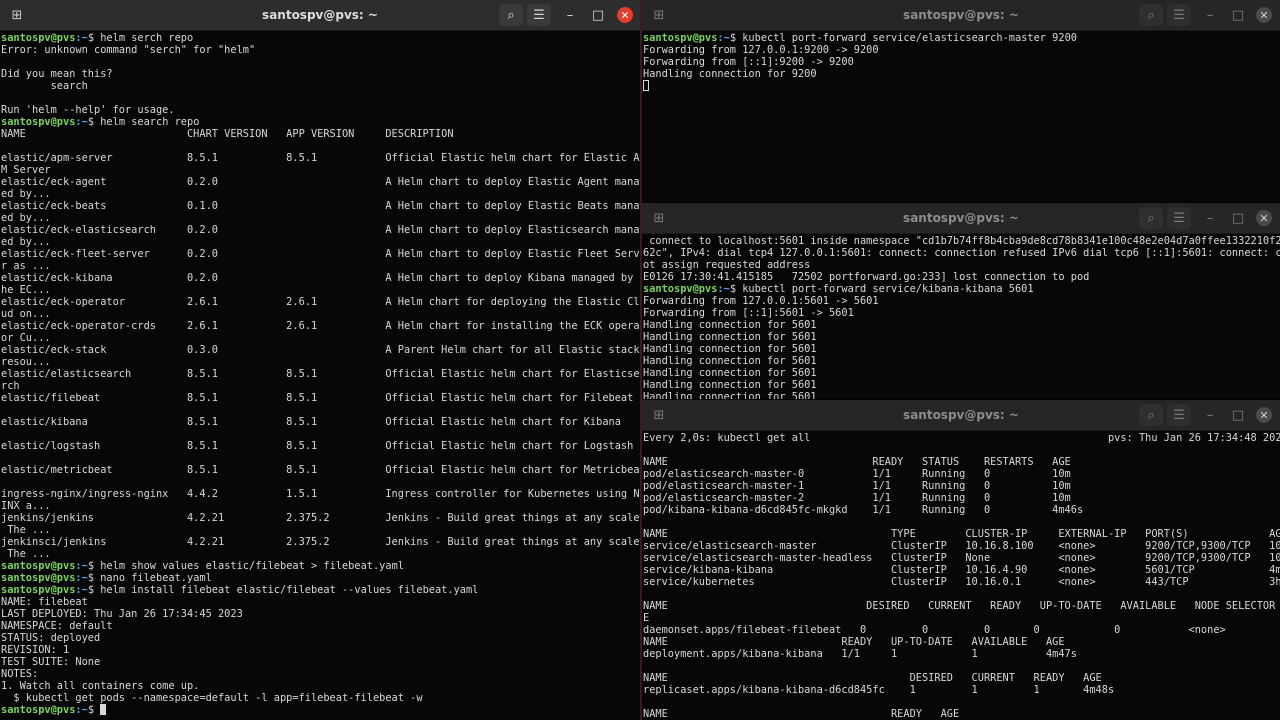 The height and width of the screenshot is (720, 1280). Describe the element at coordinates (57, 626) in the screenshot. I see `terminal-line: NAMESPACE: default` at that location.